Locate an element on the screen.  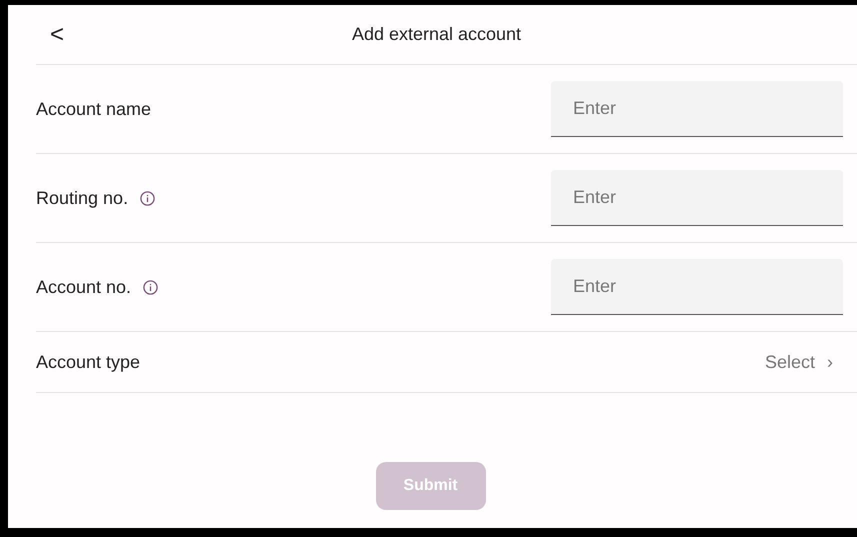
page-title: Add external account is located at coordinates (437, 34).